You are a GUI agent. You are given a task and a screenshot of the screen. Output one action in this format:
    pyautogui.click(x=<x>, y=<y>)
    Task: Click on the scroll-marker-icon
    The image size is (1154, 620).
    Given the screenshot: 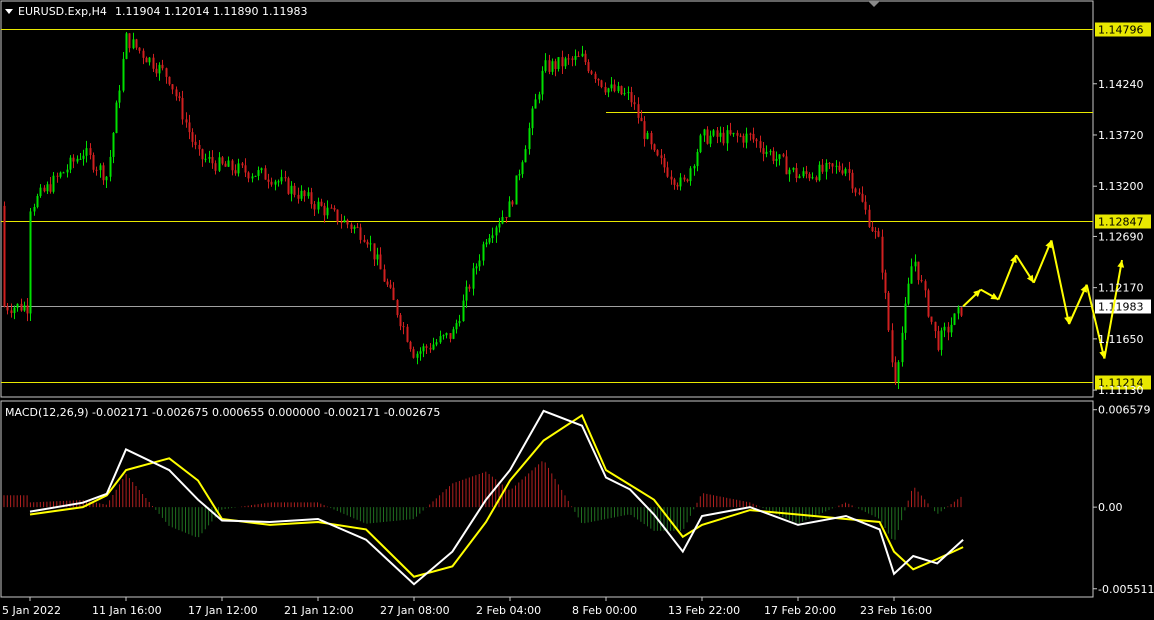 What is the action you would take?
    pyautogui.click(x=874, y=4)
    